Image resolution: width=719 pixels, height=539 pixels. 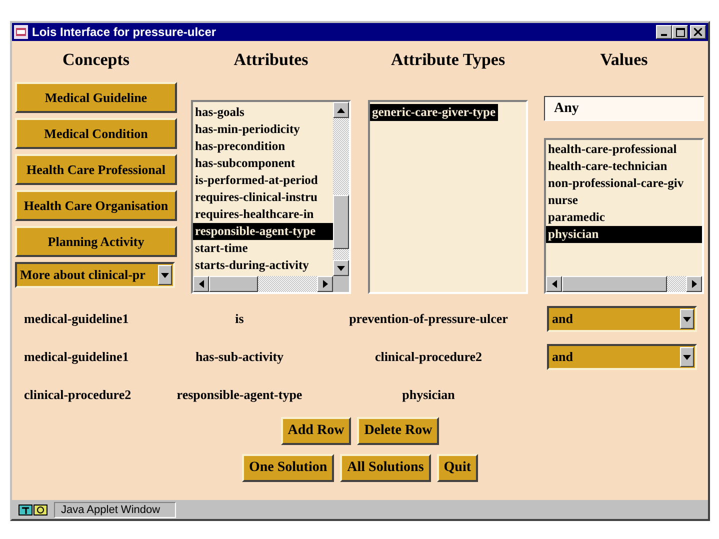 I want to click on attribute-text: responsible-agent-type, so click(x=239, y=395).